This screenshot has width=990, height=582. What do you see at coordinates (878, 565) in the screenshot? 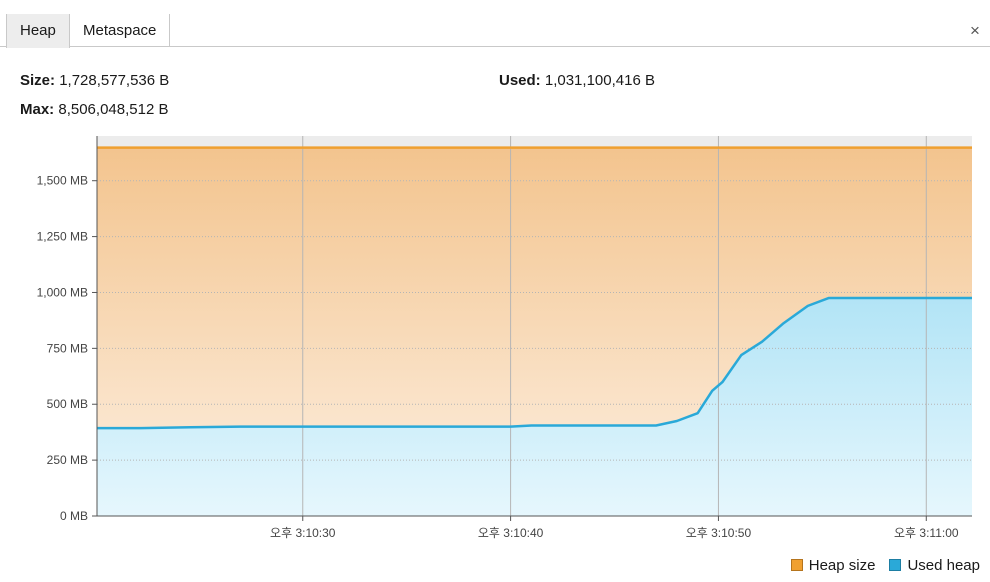
I see `chart-legend: Heap size Used heap` at bounding box center [878, 565].